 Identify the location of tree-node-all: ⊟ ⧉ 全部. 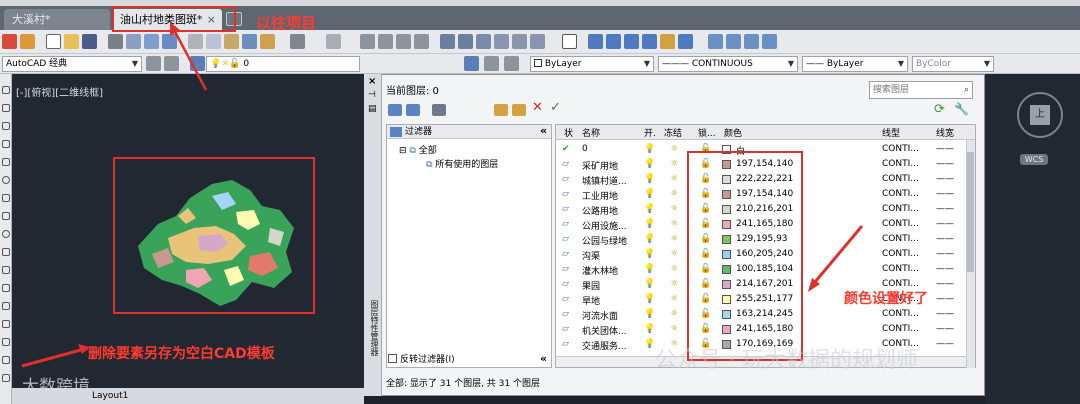
(418, 149).